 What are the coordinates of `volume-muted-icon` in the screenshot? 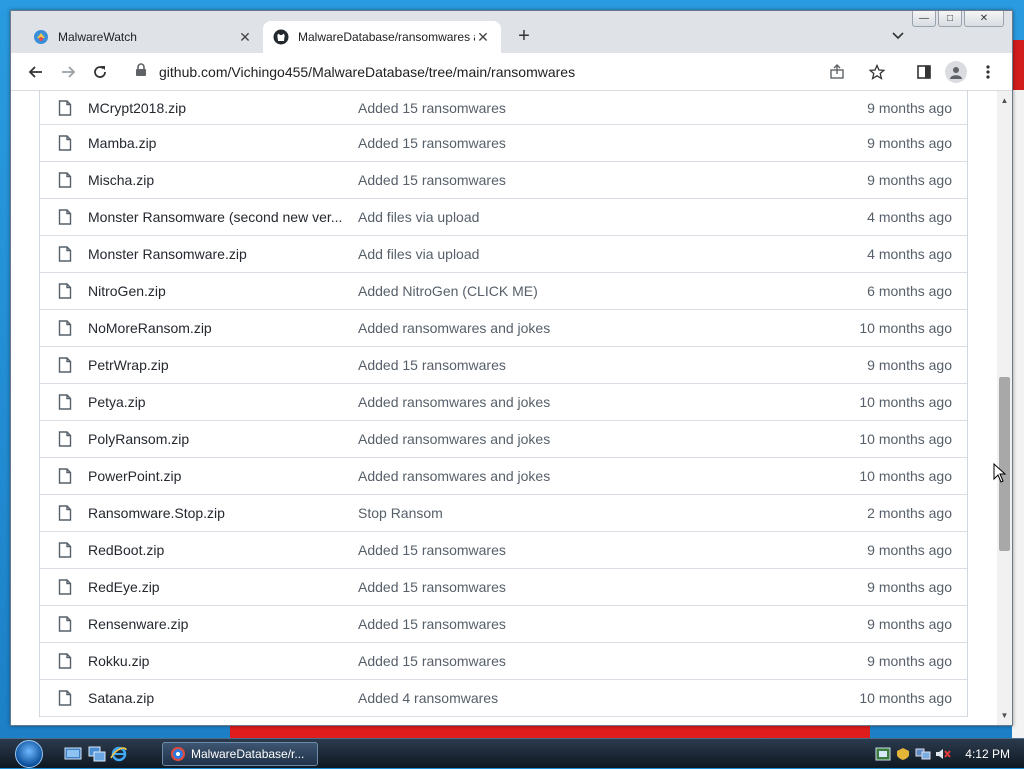 It's located at (943, 754).